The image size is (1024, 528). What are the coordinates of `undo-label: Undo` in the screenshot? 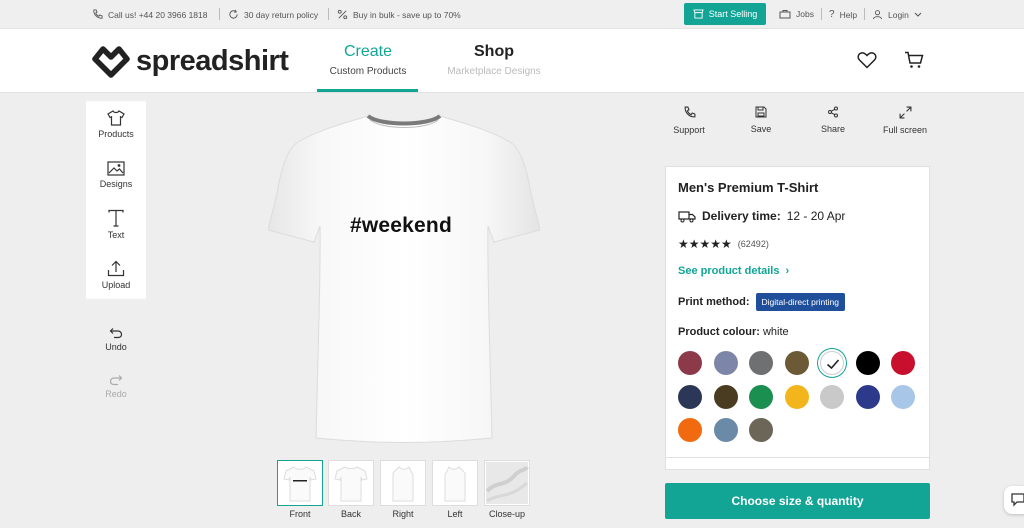 It's located at (116, 347).